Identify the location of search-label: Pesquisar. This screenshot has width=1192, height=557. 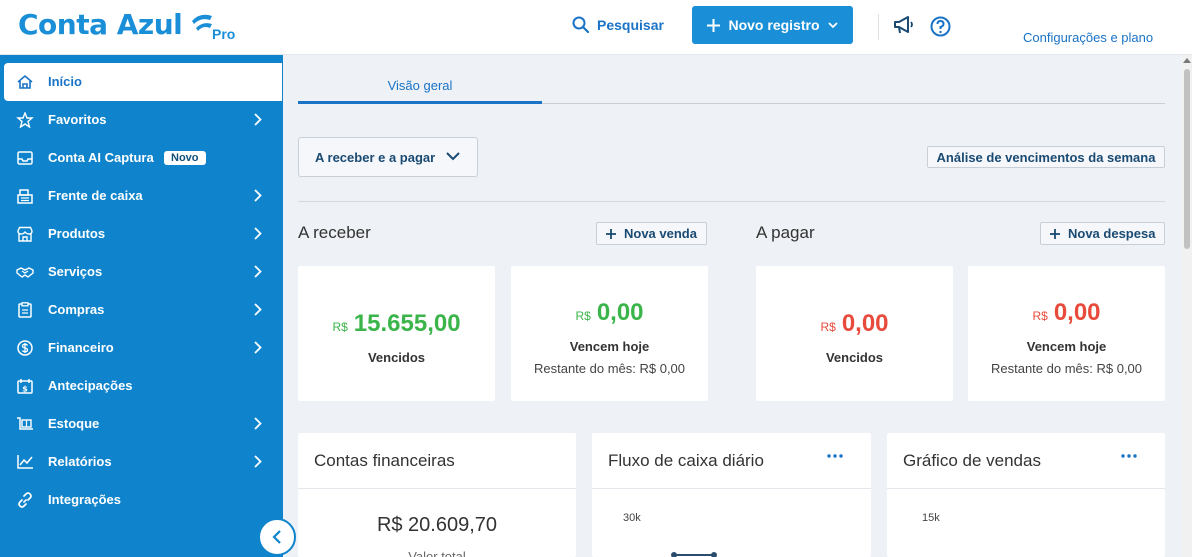
(630, 24).